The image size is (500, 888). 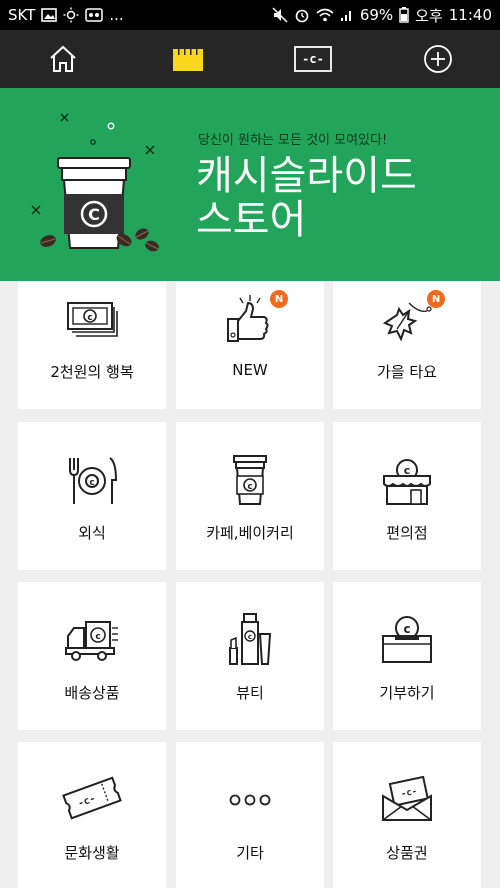 I want to click on dining-icon: c, so click(x=93, y=480).